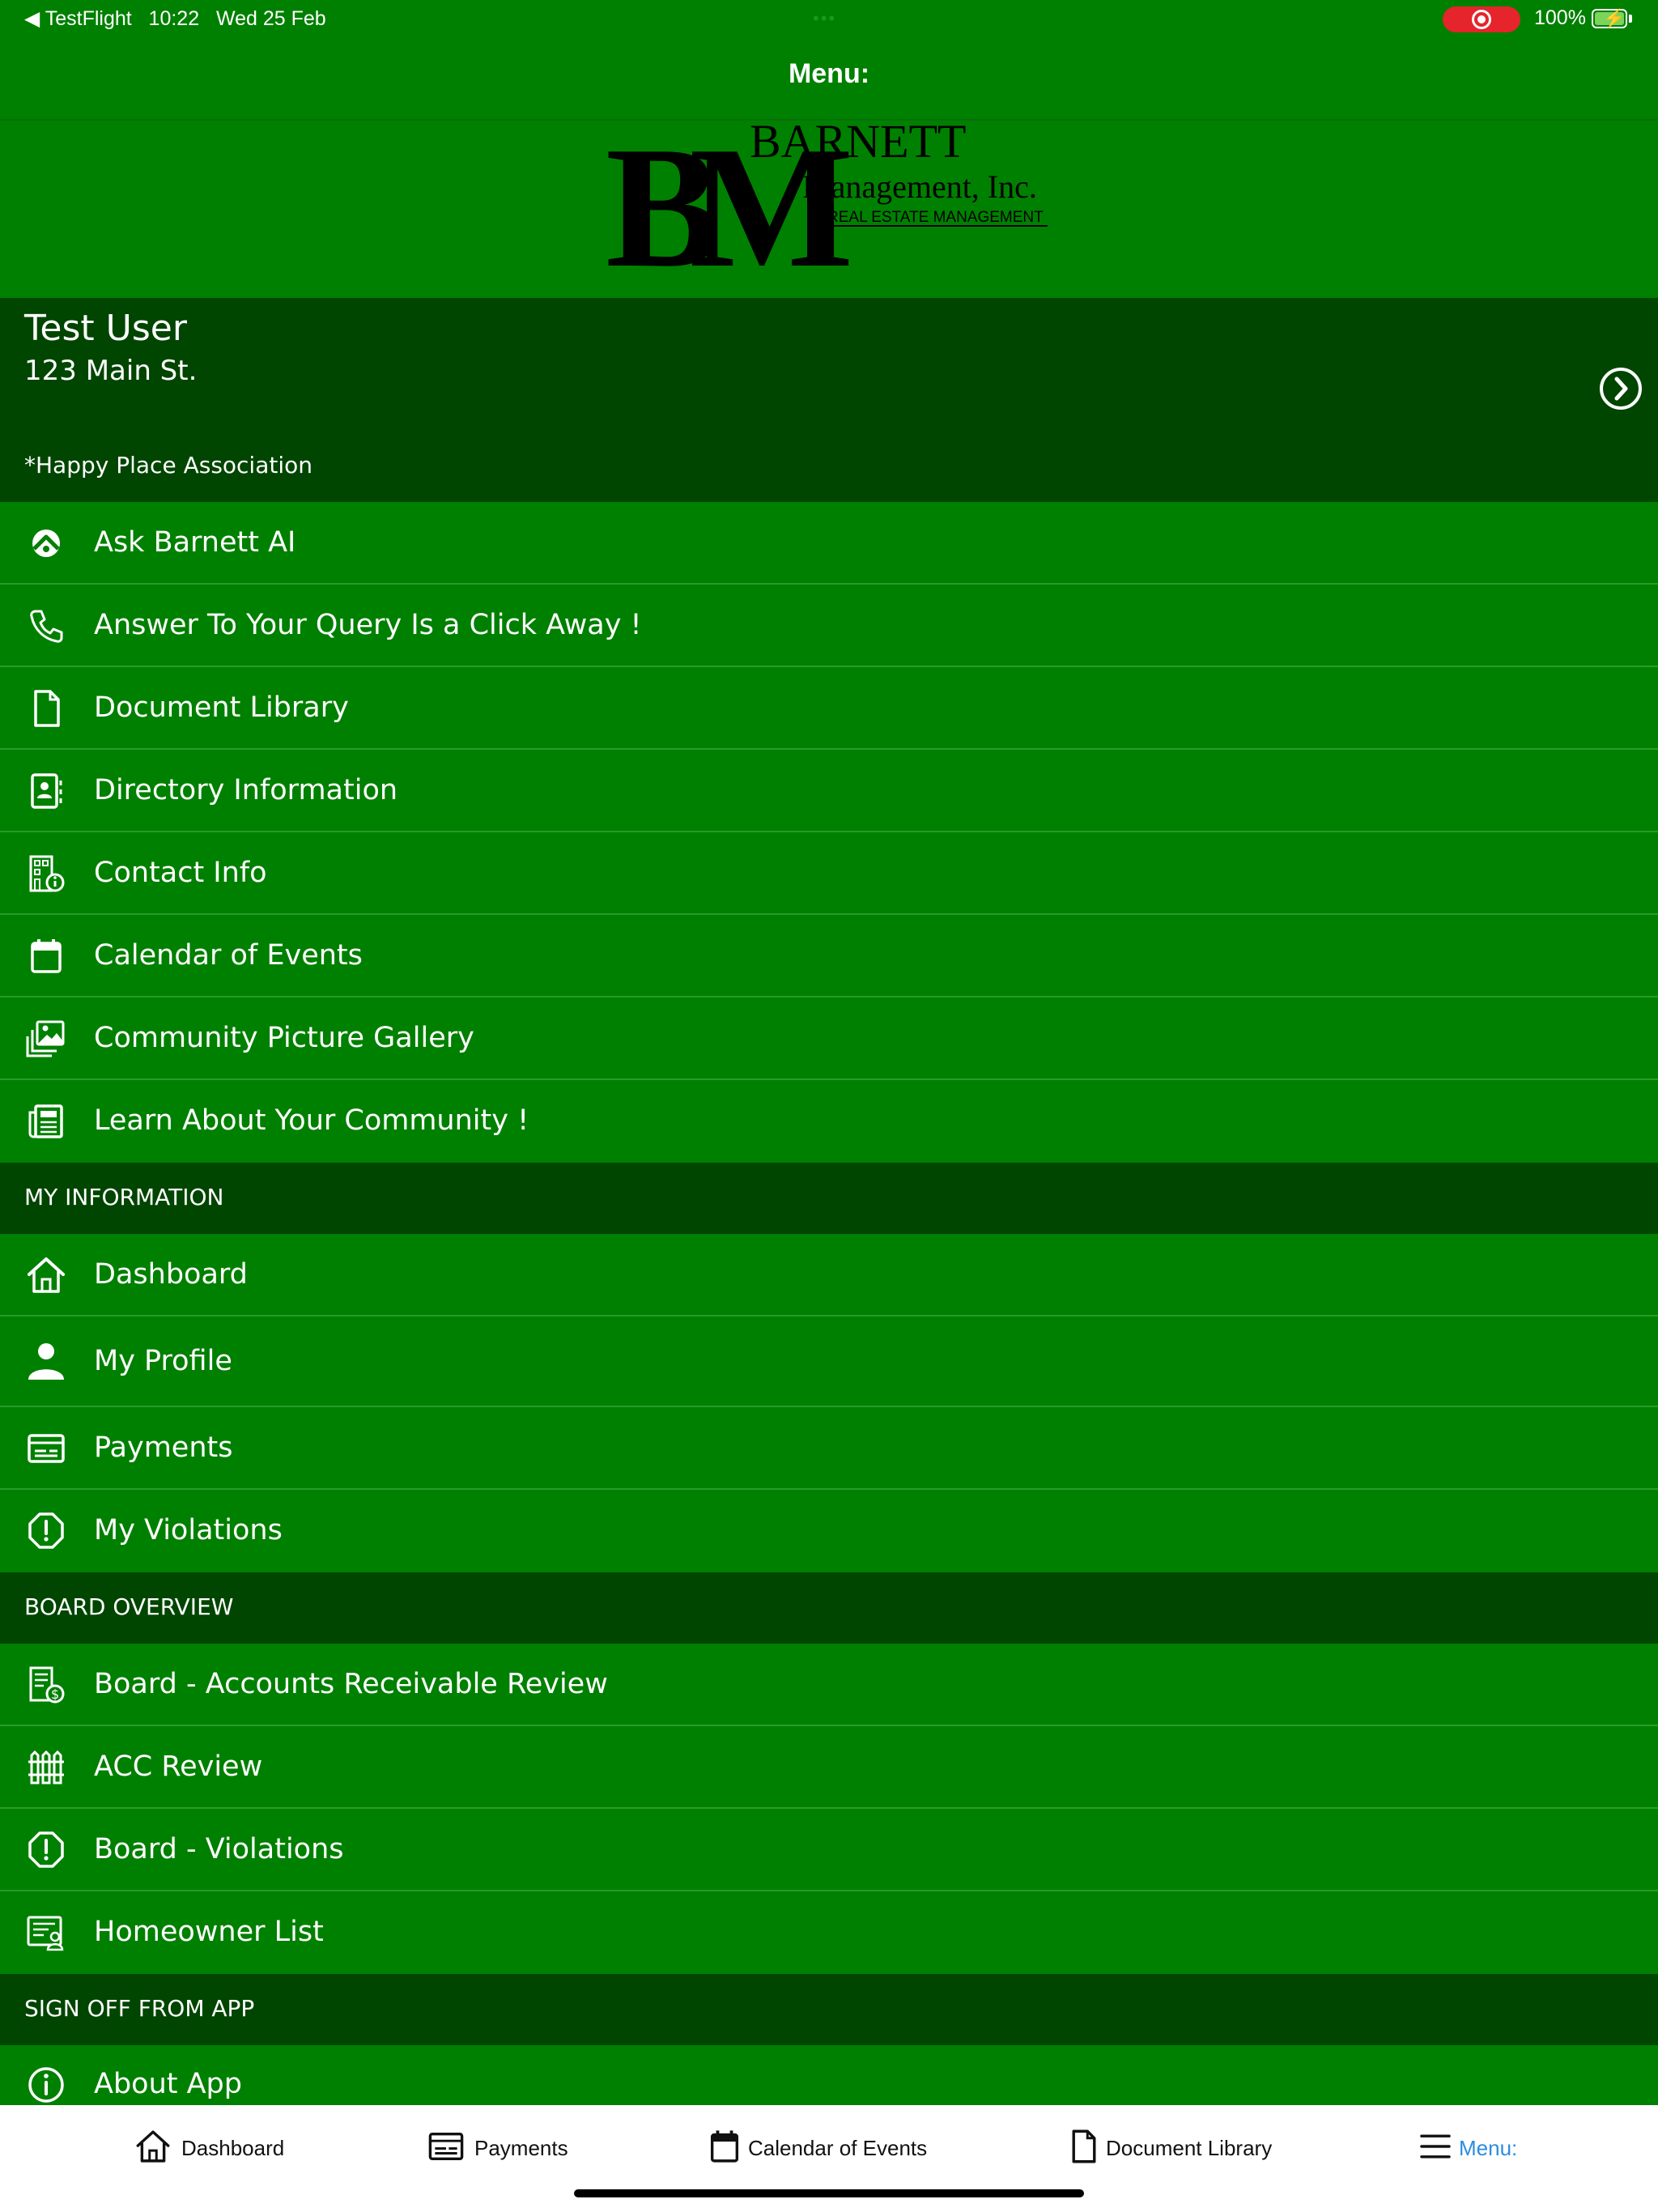 This screenshot has width=1658, height=2212. I want to click on page-title: Menu:, so click(829, 74).